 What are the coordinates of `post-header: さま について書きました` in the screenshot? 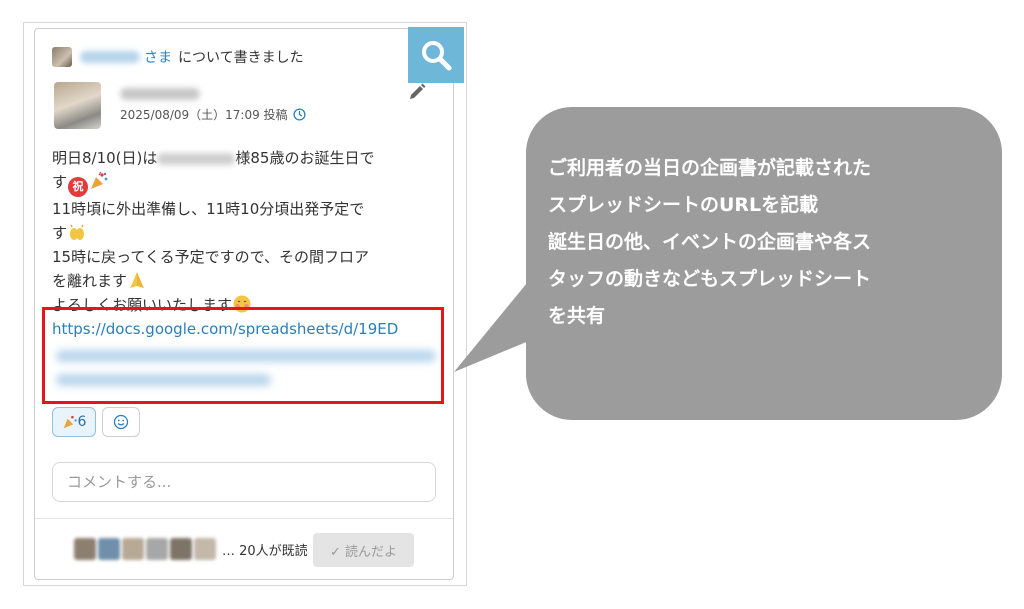 It's located at (178, 57).